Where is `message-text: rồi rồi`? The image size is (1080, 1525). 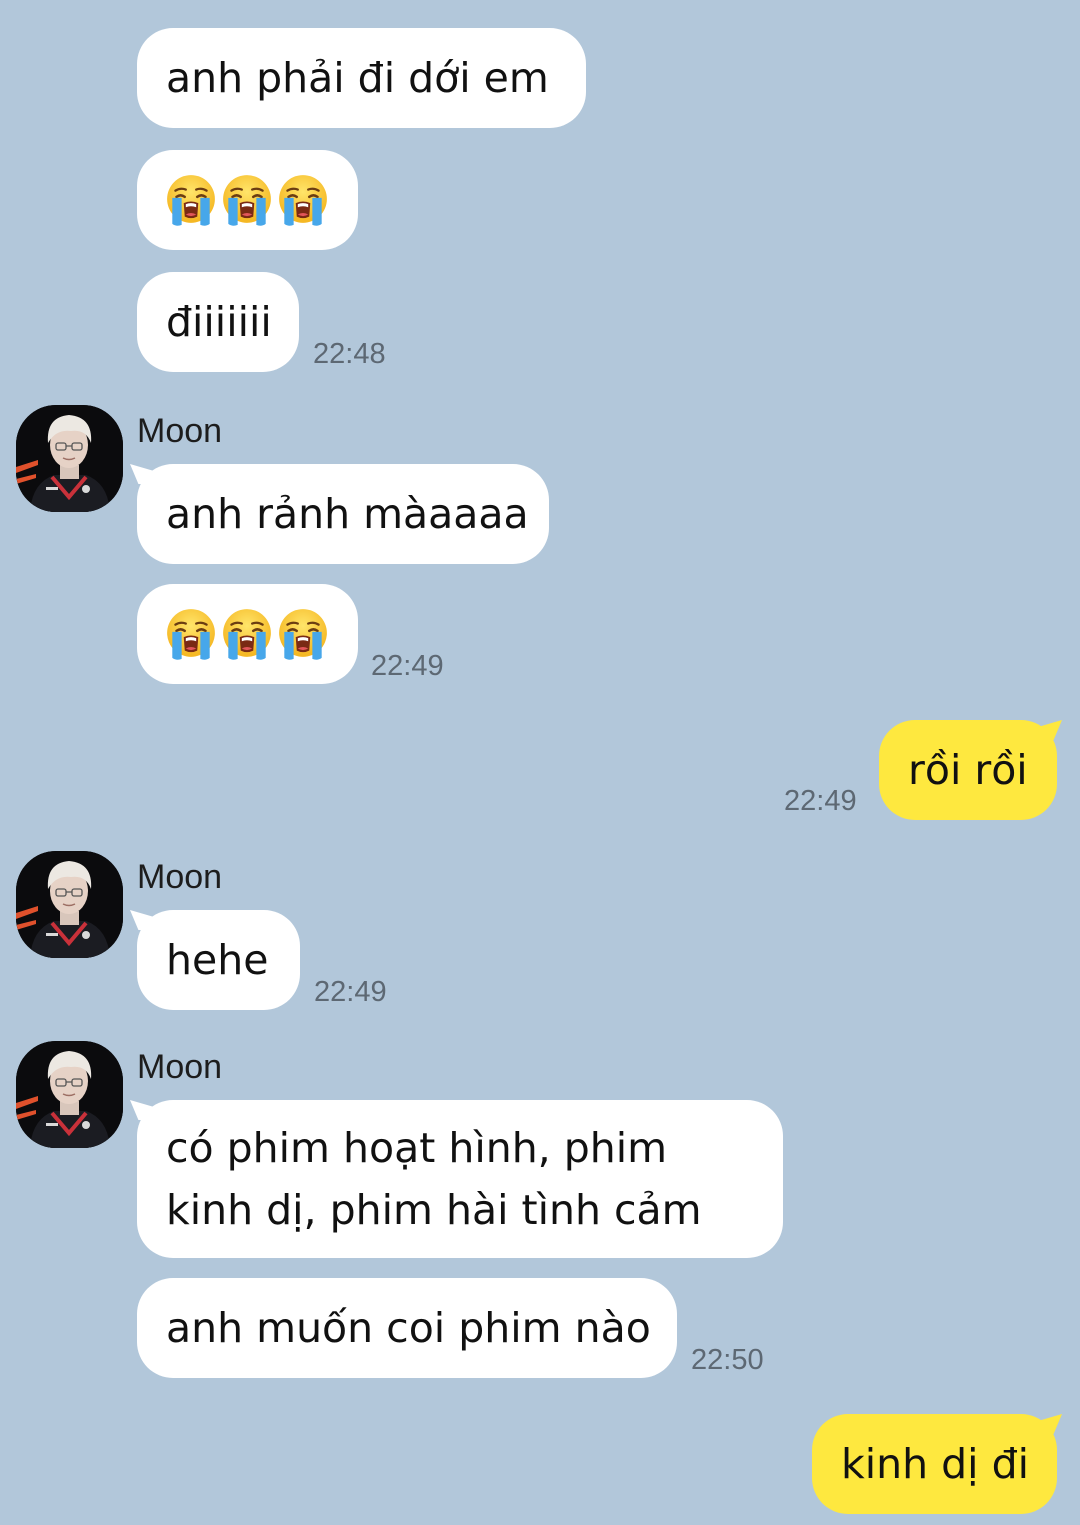 message-text: rồi rồi is located at coordinates (968, 770).